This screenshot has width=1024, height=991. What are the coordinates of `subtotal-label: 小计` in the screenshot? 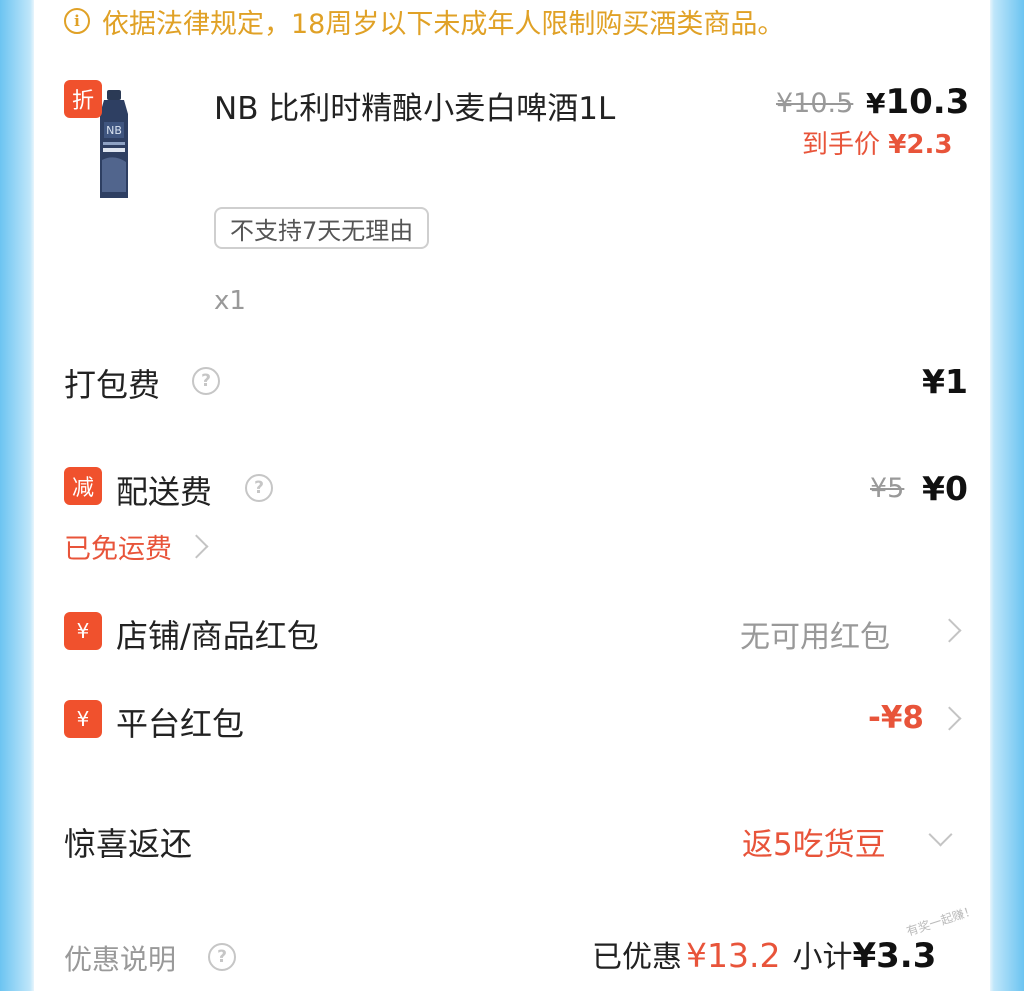 It's located at (822, 957).